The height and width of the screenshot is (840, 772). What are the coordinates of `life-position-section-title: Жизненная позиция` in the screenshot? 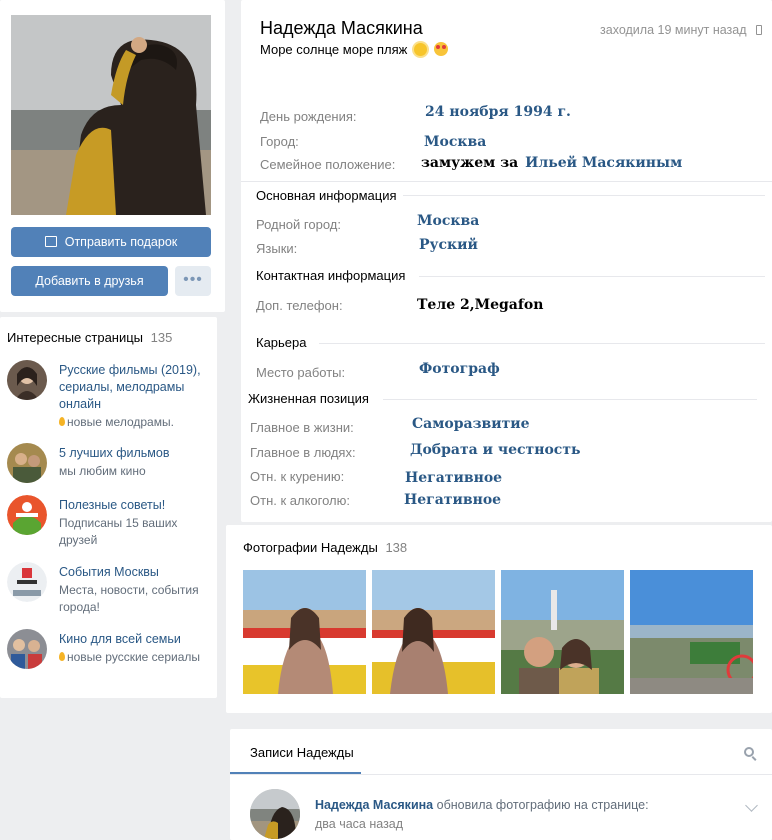 It's located at (308, 398).